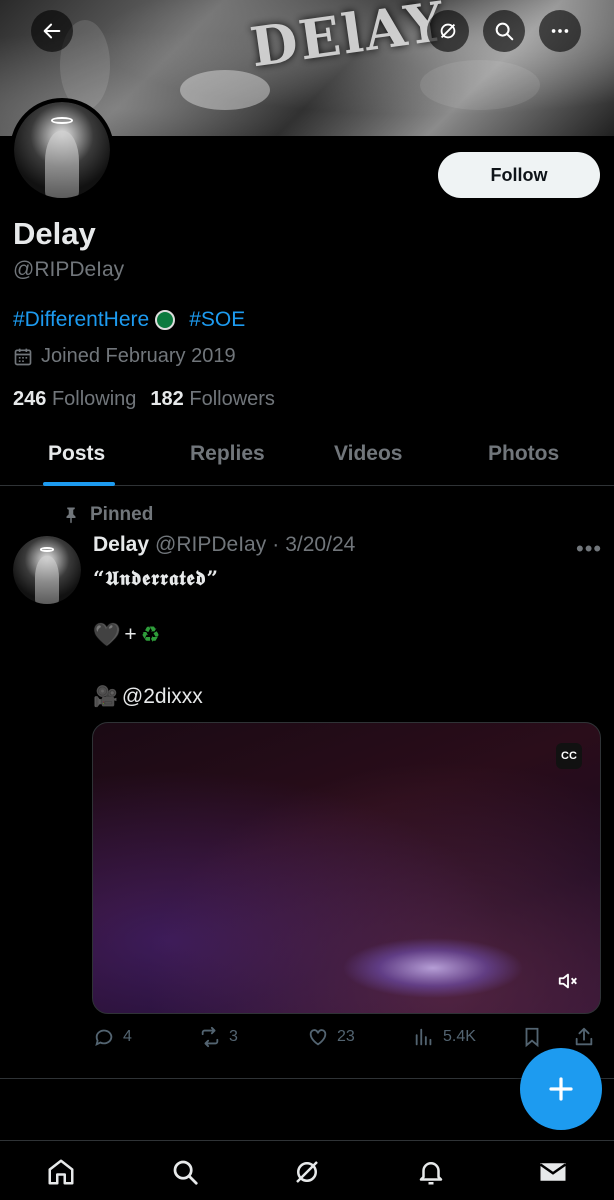 Image resolution: width=614 pixels, height=1200 pixels. I want to click on like-button: 23, so click(331, 1037).